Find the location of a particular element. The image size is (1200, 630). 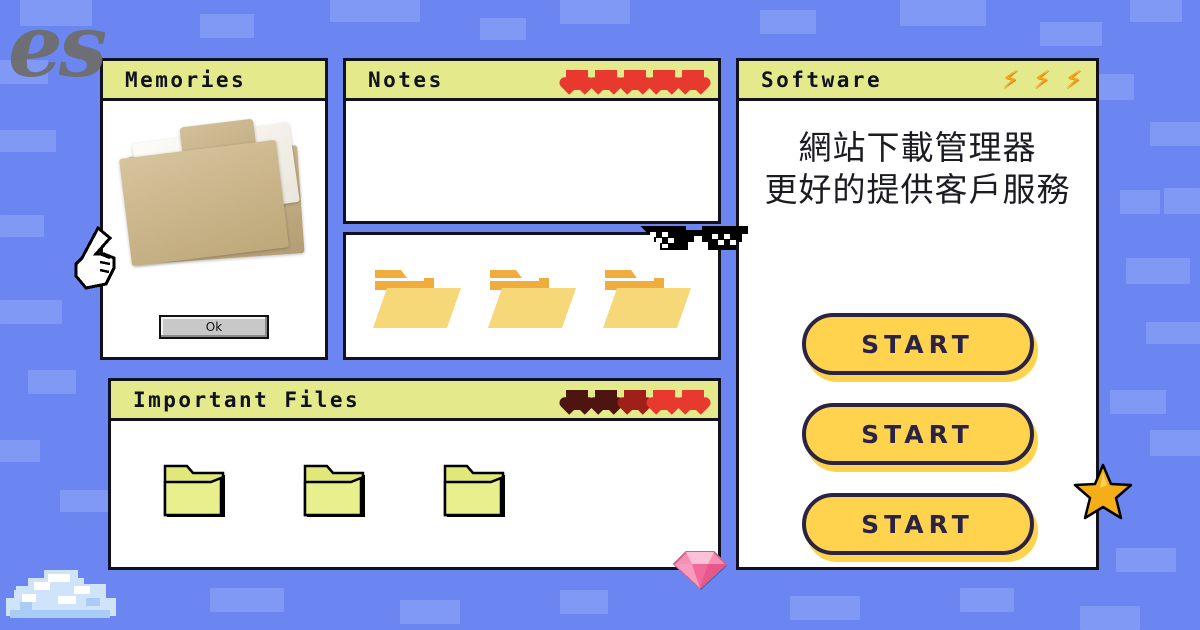

pixel-folder-row is located at coordinates (414, 494).